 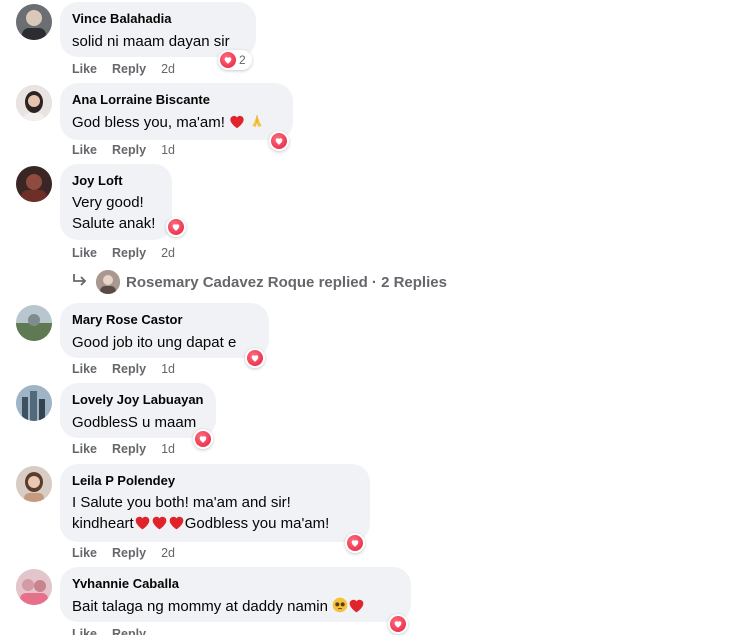 I want to click on comment-author: Lovely Joy Labuayan, so click(x=138, y=399).